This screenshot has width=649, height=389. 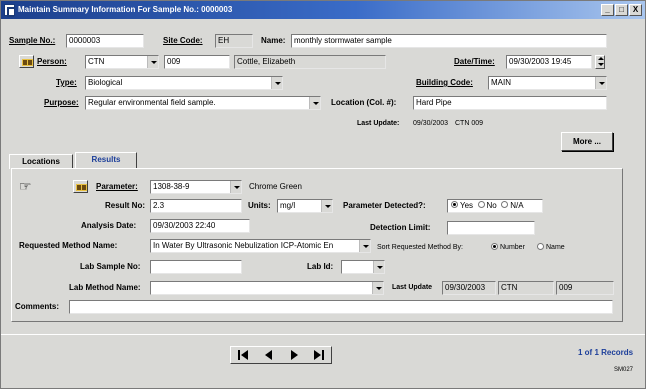 What do you see at coordinates (400, 227) in the screenshot?
I see `detection-limit-label: Detection Limit:` at bounding box center [400, 227].